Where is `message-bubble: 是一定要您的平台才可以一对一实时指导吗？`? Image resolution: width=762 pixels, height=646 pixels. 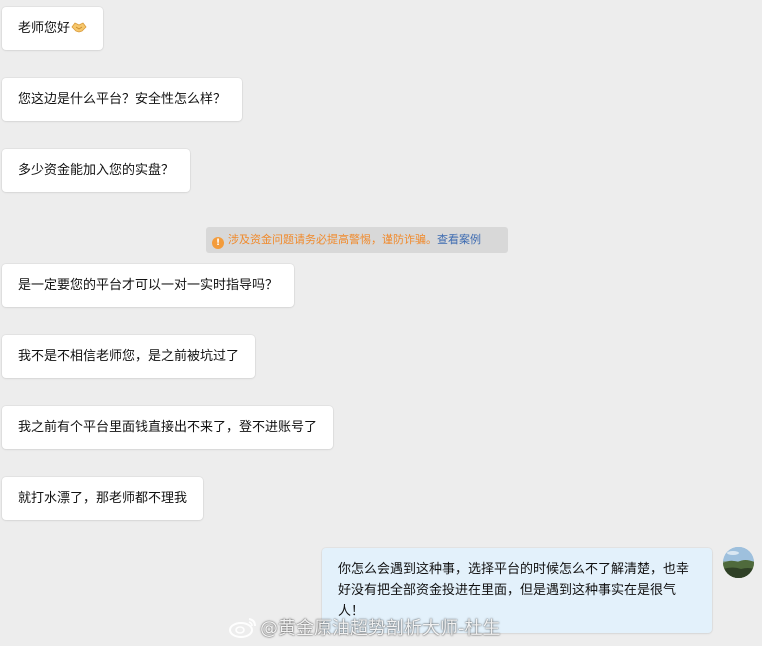 message-bubble: 是一定要您的平台才可以一对一实时指导吗？ is located at coordinates (148, 285).